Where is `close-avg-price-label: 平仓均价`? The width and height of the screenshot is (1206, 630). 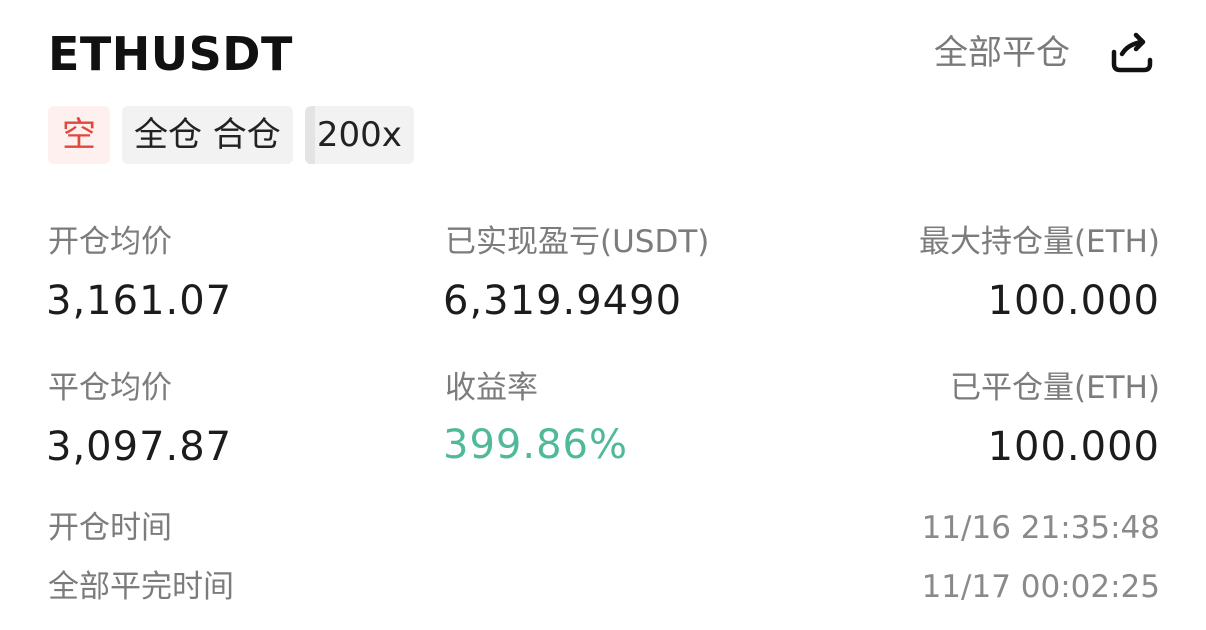
close-avg-price-label: 平仓均价 is located at coordinates (110, 388).